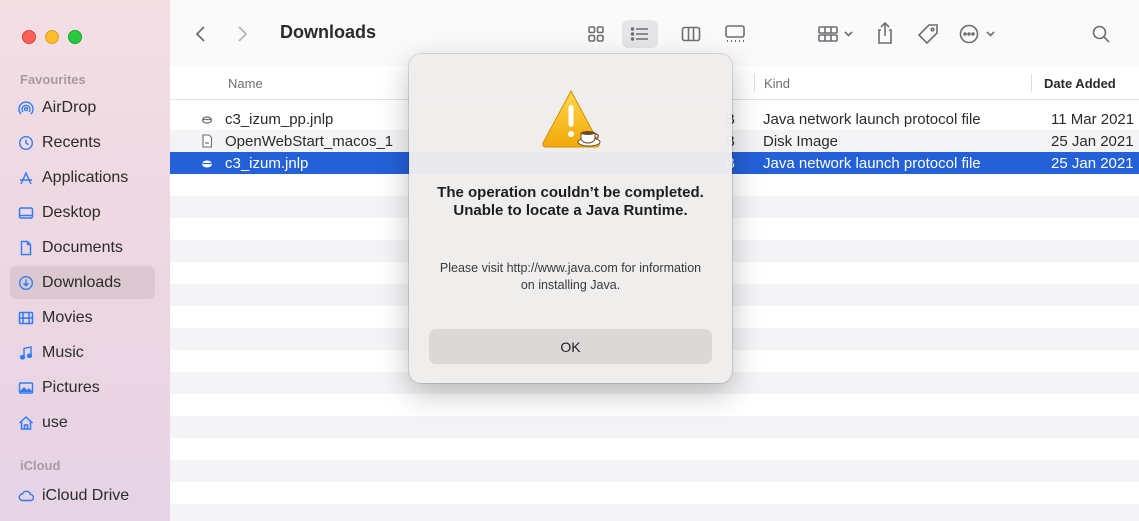  What do you see at coordinates (207, 141) in the screenshot?
I see `disk-image-file-icon` at bounding box center [207, 141].